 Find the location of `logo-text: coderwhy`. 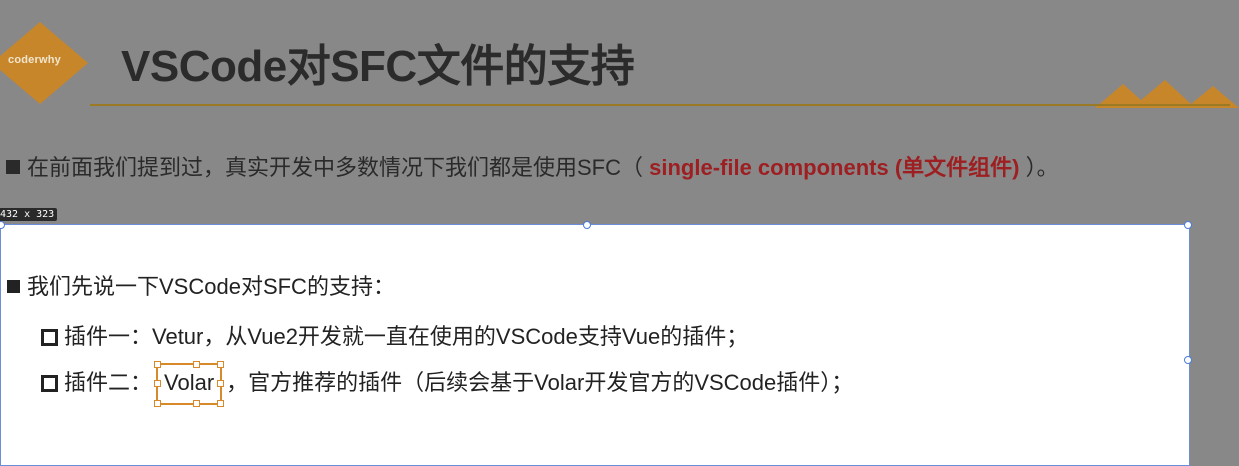

logo-text: coderwhy is located at coordinates (34, 60).